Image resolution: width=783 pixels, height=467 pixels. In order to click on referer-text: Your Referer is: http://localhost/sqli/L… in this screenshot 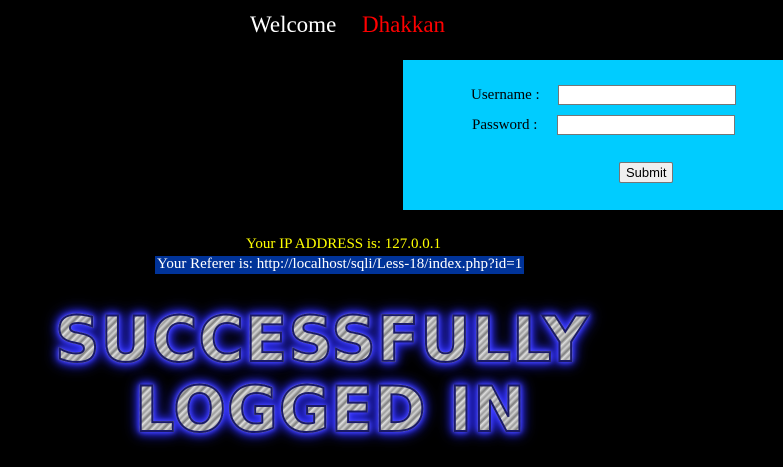, I will do `click(340, 265)`.